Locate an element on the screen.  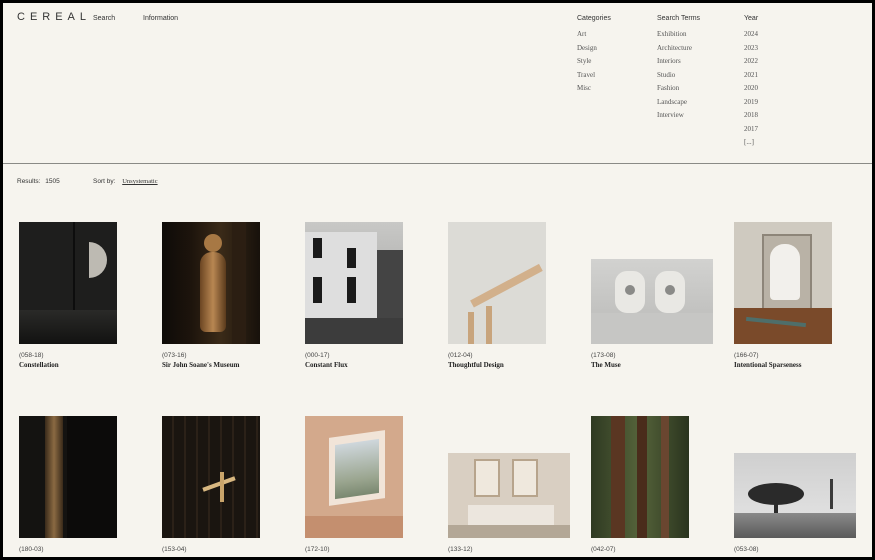
term-exhibition: Exhibition is located at coordinates (678, 35).